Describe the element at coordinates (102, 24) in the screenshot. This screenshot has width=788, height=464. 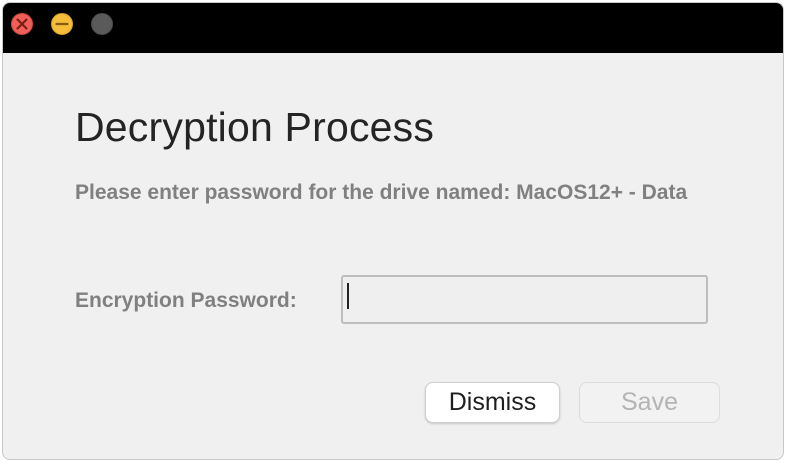
I see `maximize-icon` at that location.